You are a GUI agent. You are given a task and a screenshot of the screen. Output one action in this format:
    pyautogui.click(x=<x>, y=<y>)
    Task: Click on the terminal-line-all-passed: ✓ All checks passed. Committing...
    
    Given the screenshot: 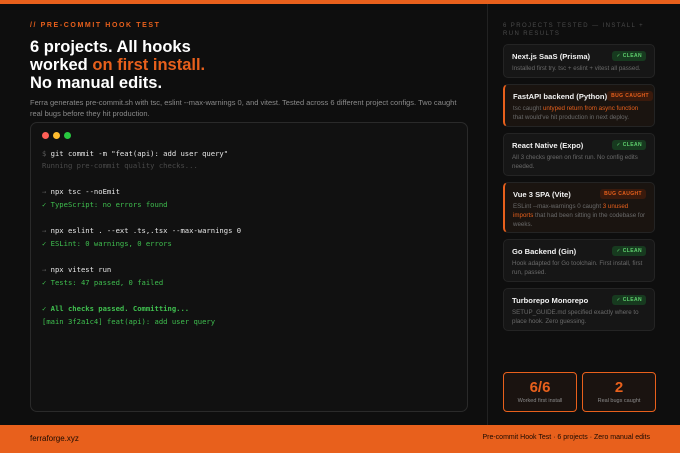 What is the action you would take?
    pyautogui.click(x=116, y=308)
    